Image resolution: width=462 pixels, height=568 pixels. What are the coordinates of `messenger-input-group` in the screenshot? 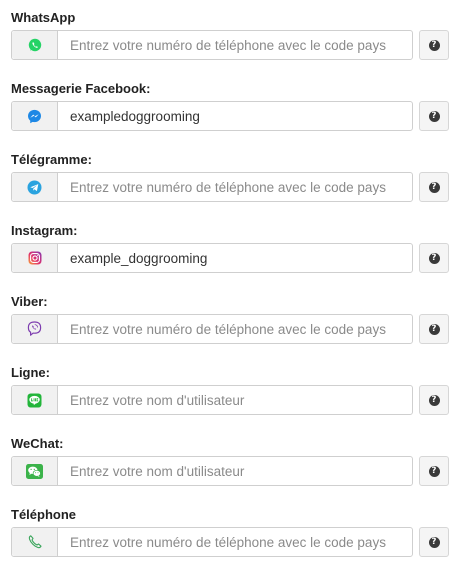 It's located at (212, 116).